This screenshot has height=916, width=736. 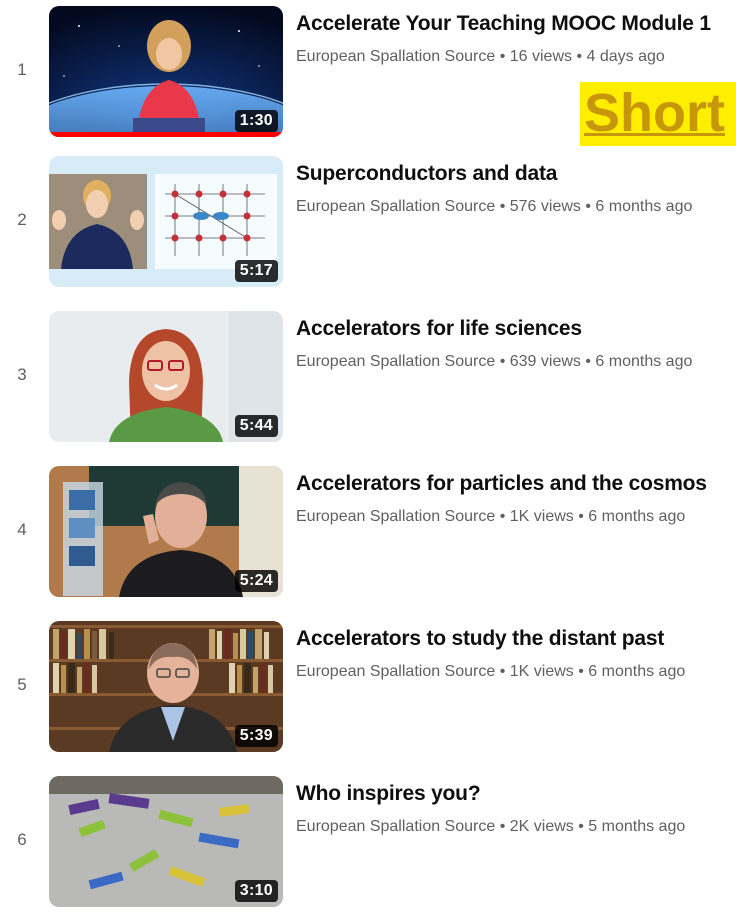 What do you see at coordinates (22, 684) in the screenshot?
I see `playlist-index: 5` at bounding box center [22, 684].